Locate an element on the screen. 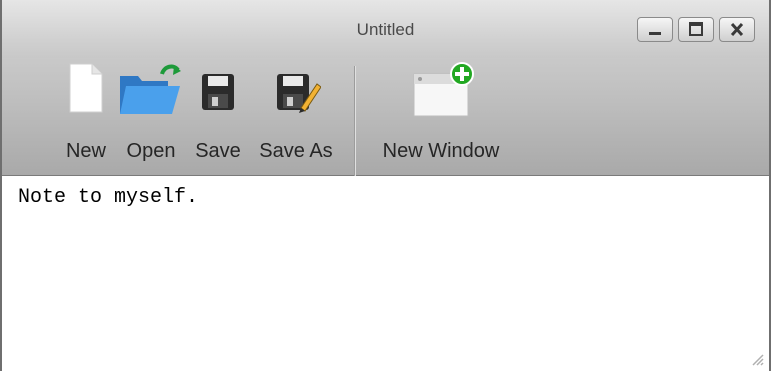 This screenshot has width=771, height=371. new-window-button: New Window is located at coordinates (441, 116).